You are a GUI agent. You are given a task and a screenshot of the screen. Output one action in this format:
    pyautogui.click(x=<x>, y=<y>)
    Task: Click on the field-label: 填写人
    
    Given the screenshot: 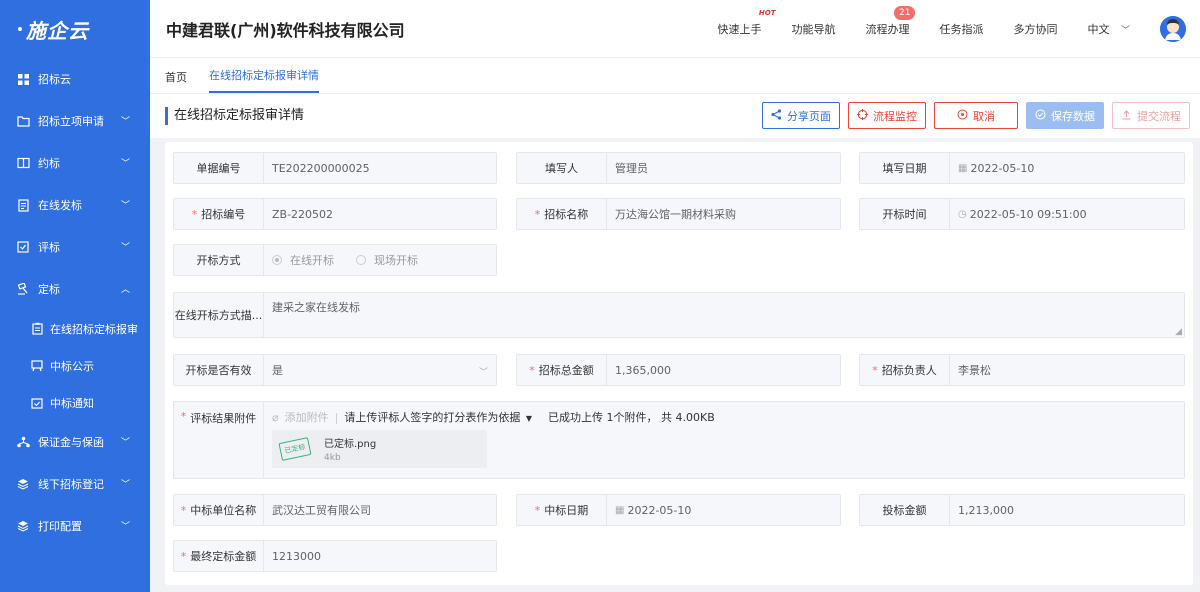 What is the action you would take?
    pyautogui.click(x=562, y=168)
    